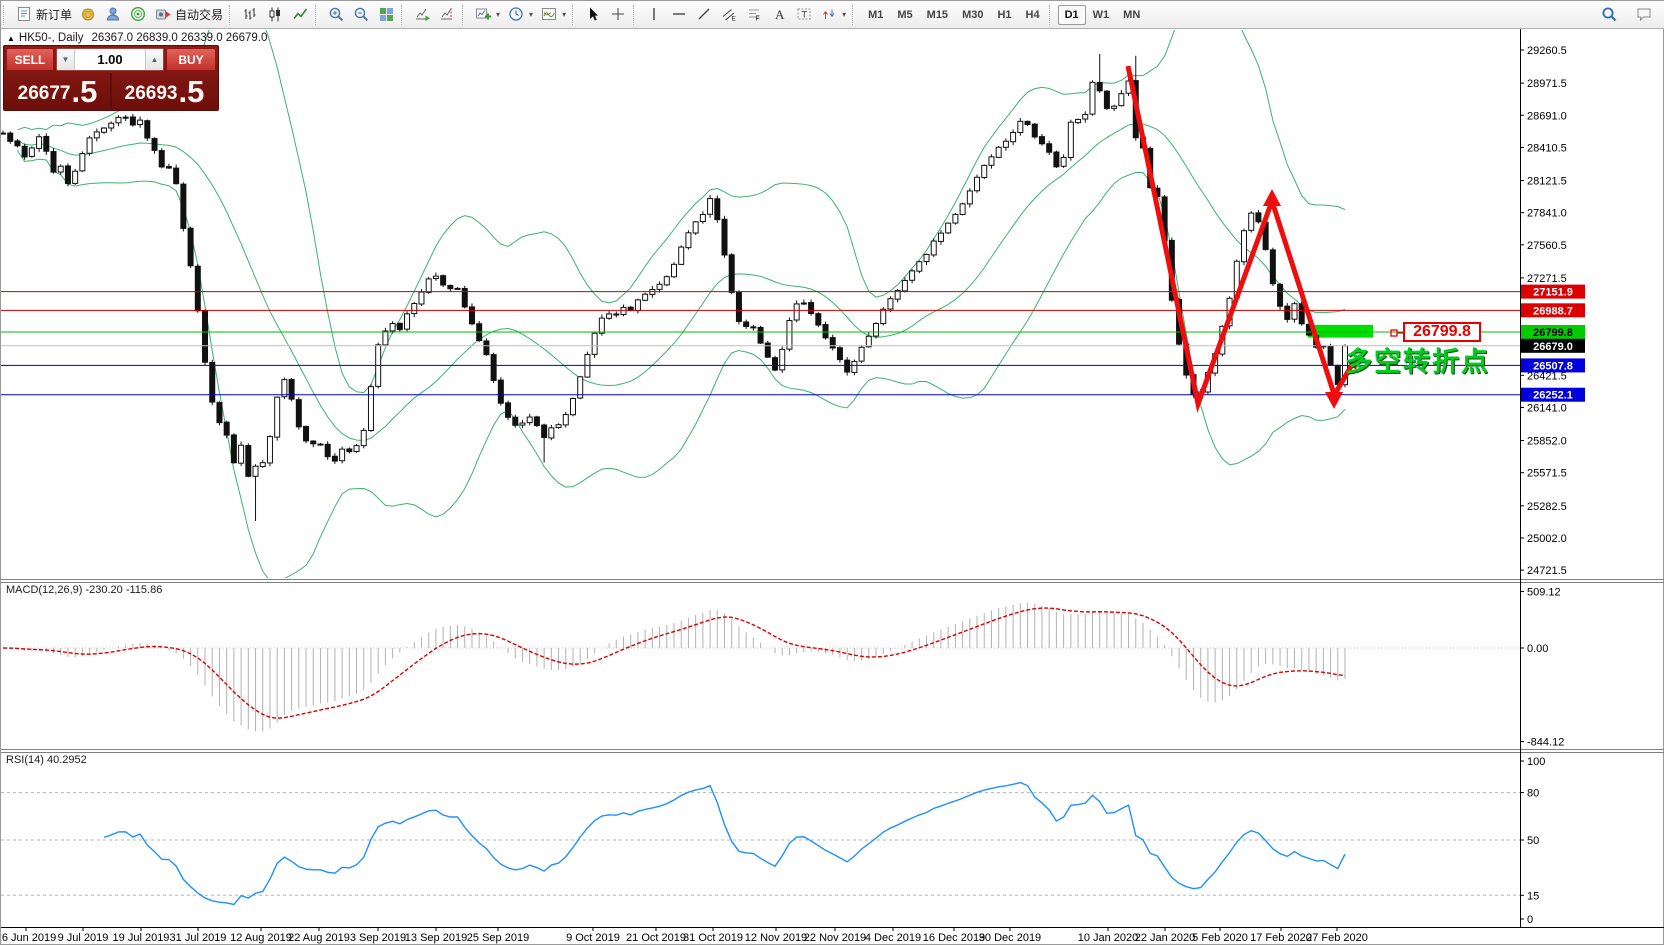 Image resolution: width=1664 pixels, height=945 pixels. Describe the element at coordinates (1547, 51) in the screenshot. I see `price-tick-label: 29260.5` at that location.